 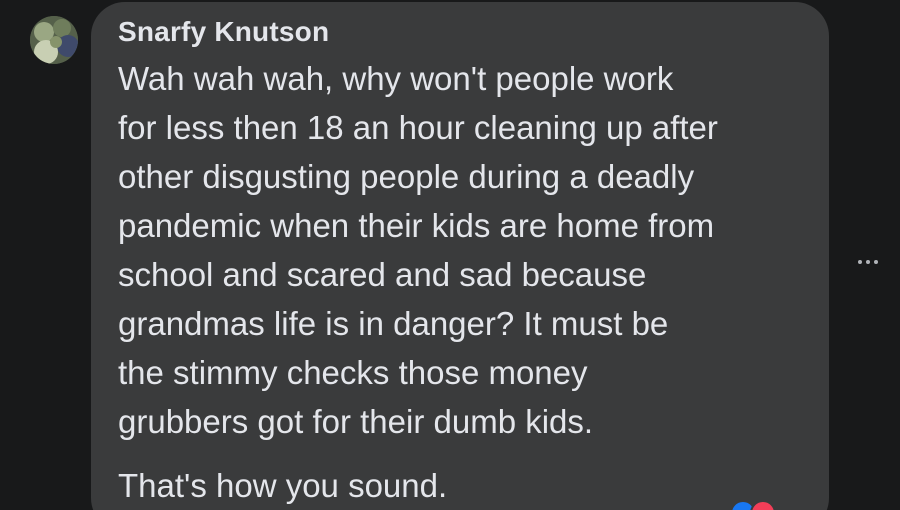 I want to click on author-name: Snarfy Knutson, so click(x=463, y=32).